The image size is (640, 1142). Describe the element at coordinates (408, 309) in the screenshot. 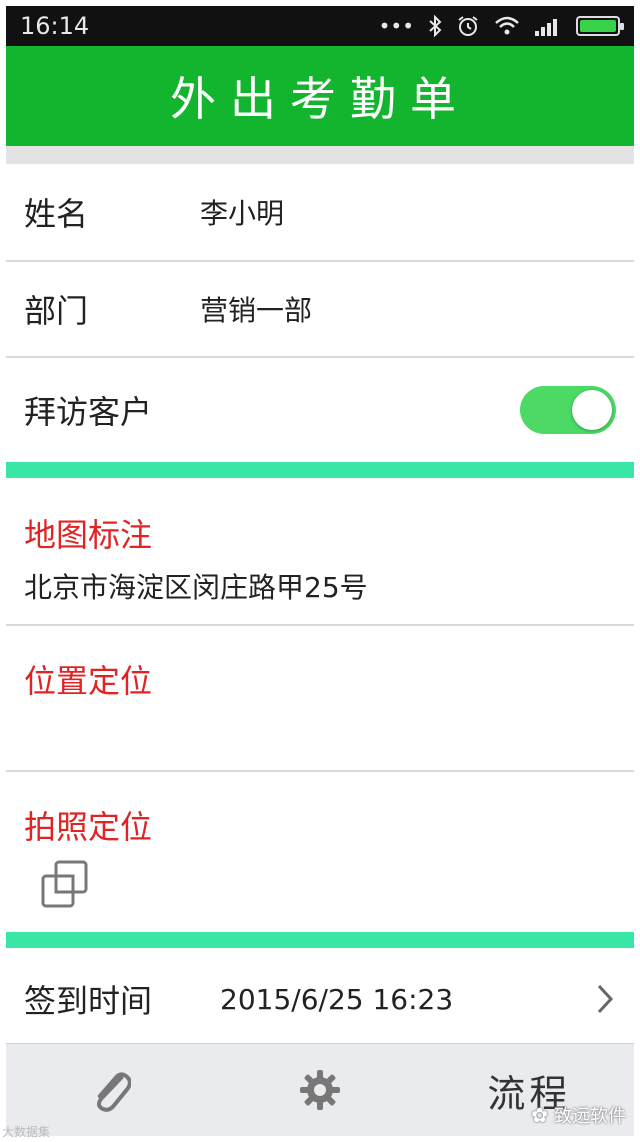

I see `department-value: 营销一部` at that location.